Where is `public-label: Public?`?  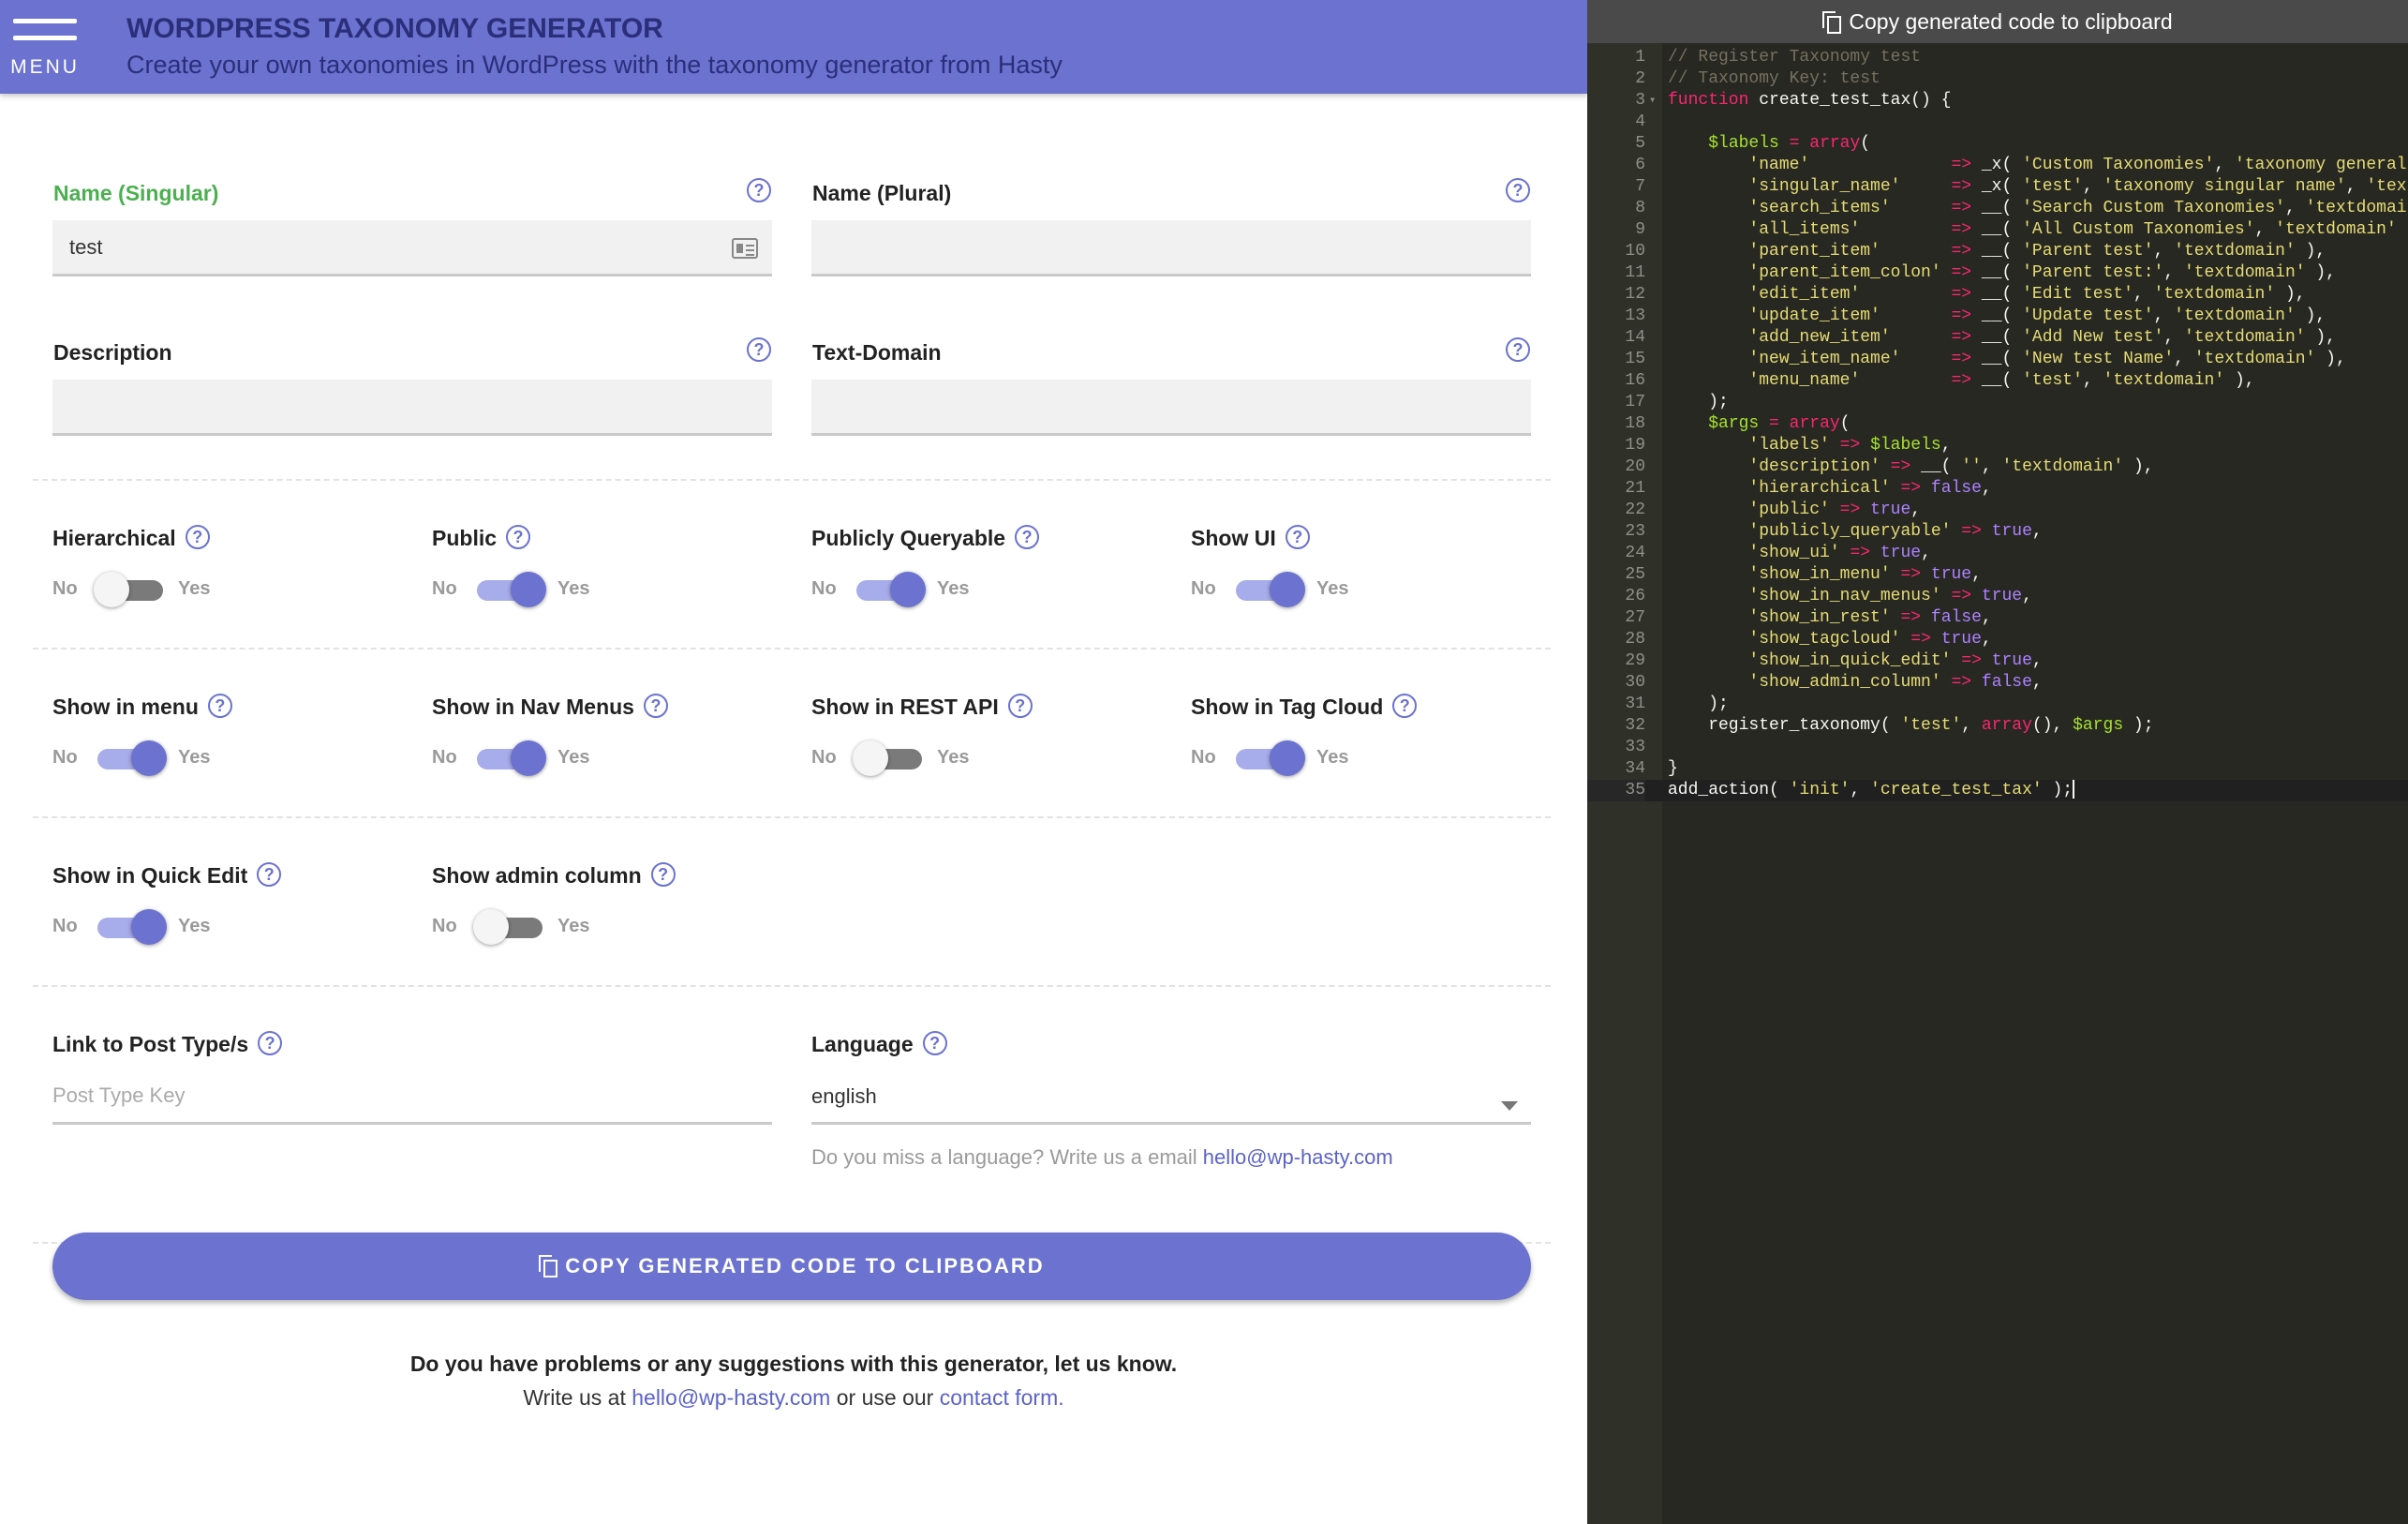 public-label: Public? is located at coordinates (481, 538).